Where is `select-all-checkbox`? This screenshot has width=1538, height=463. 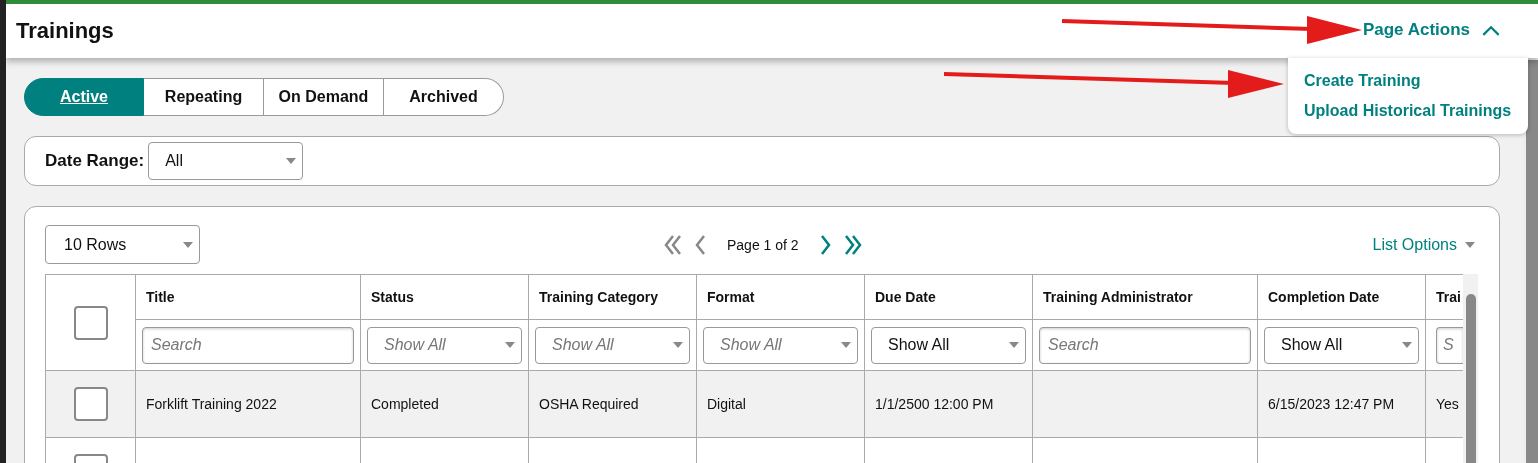
select-all-checkbox is located at coordinates (90, 322).